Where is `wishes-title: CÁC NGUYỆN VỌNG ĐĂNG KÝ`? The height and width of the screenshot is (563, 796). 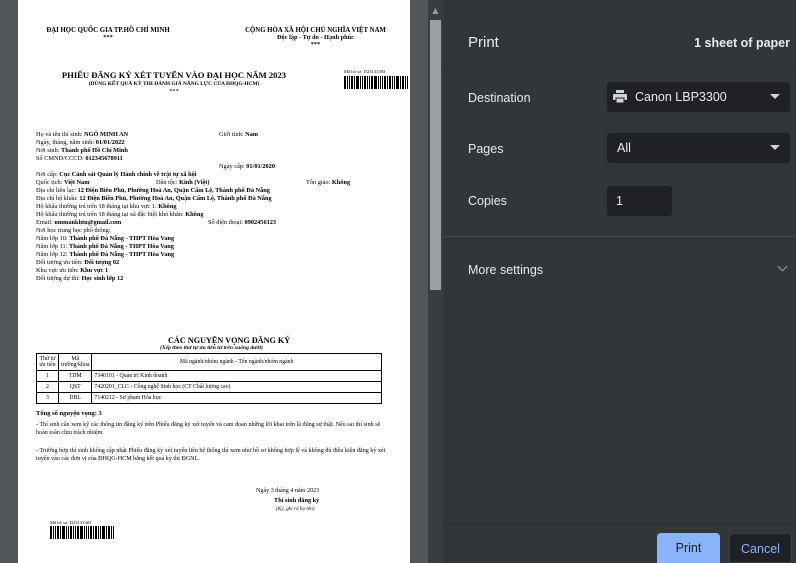
wishes-title: CÁC NGUYỆN VỌNG ĐĂNG KÝ is located at coordinates (229, 340).